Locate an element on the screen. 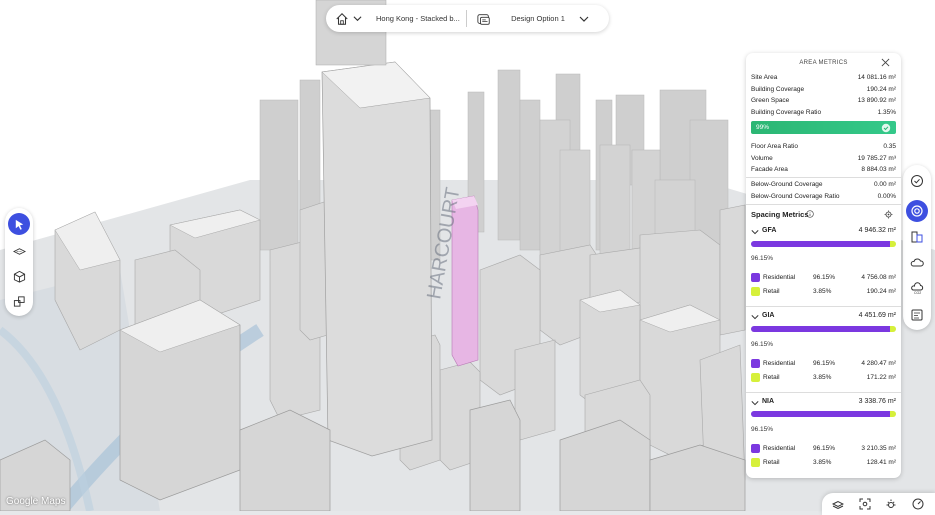 This screenshot has width=935, height=515. close-icon is located at coordinates (885, 62).